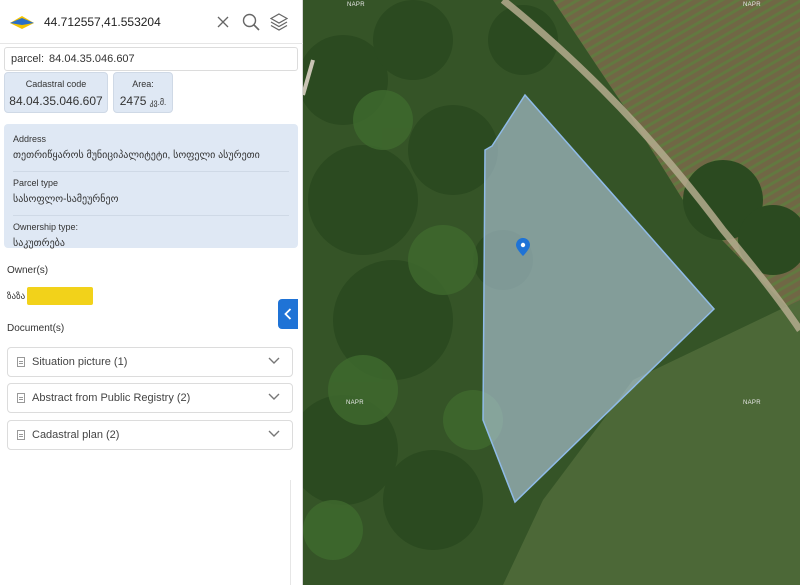 The height and width of the screenshot is (585, 800). What do you see at coordinates (158, 102) in the screenshot?
I see `area-unit: კვ.მ.` at bounding box center [158, 102].